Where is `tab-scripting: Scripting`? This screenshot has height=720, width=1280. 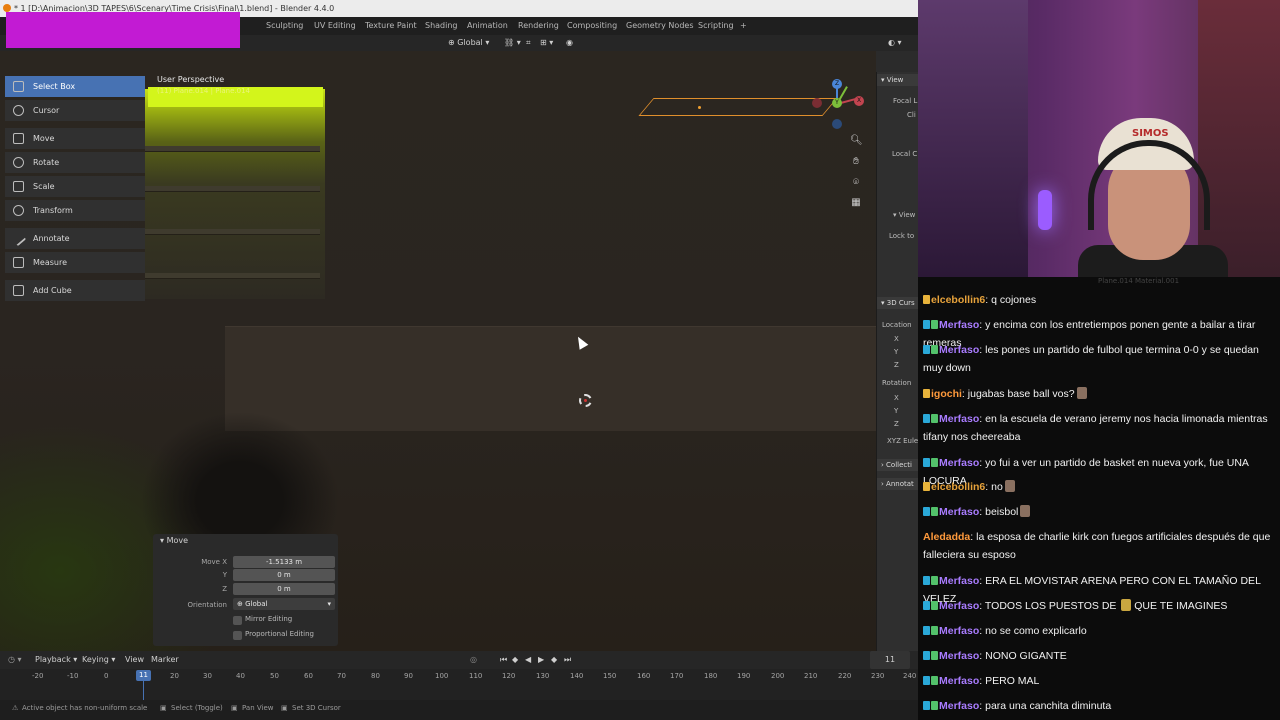 tab-scripting: Scripting is located at coordinates (716, 26).